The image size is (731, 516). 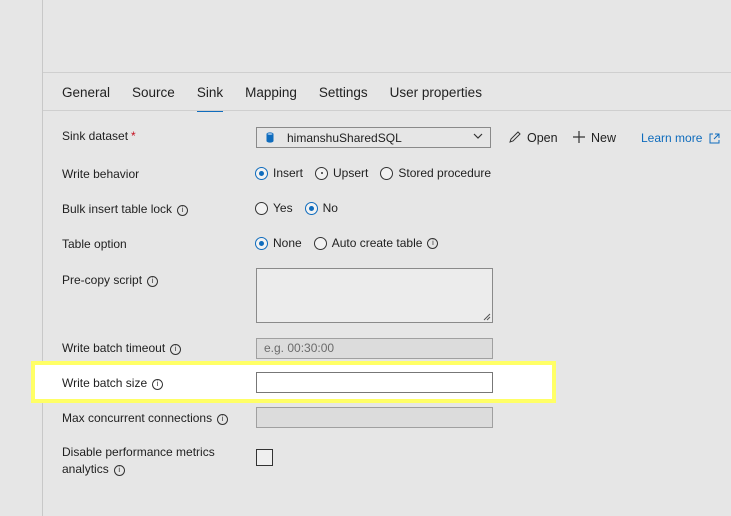 What do you see at coordinates (145, 418) in the screenshot?
I see `max-concurrent-label: Max concurrent connections i` at bounding box center [145, 418].